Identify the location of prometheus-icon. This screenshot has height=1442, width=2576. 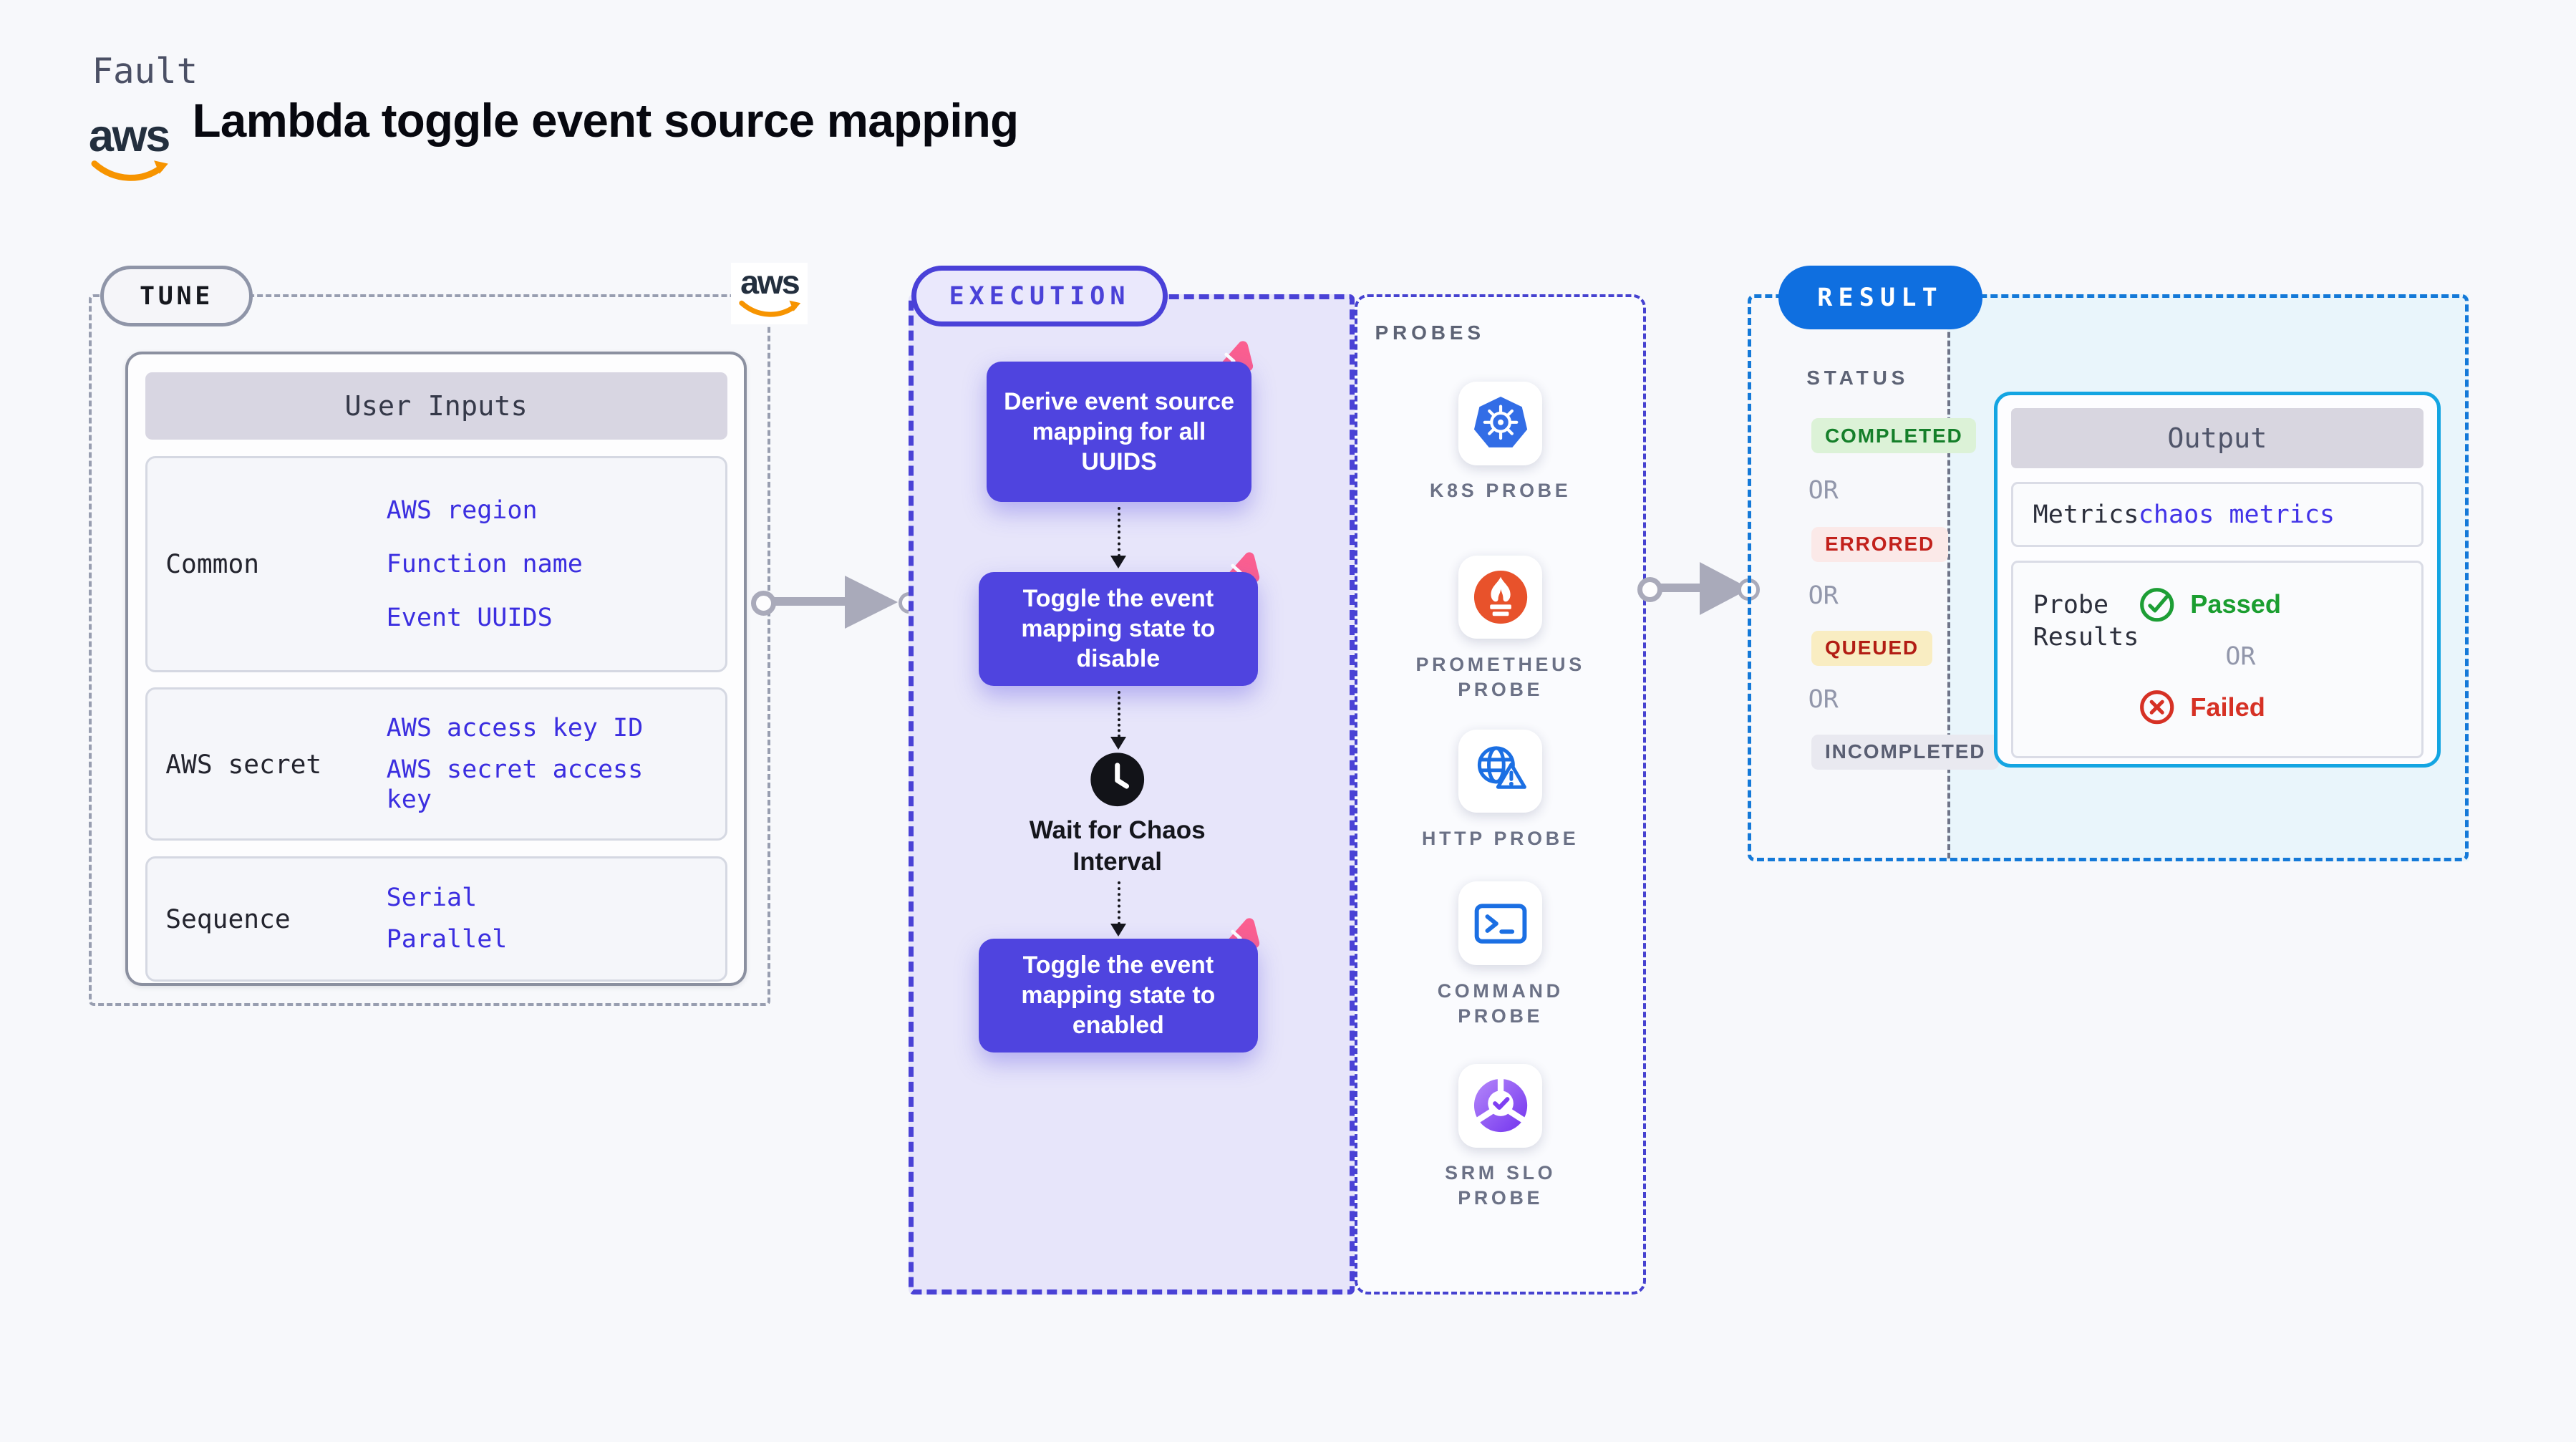
(1500, 597).